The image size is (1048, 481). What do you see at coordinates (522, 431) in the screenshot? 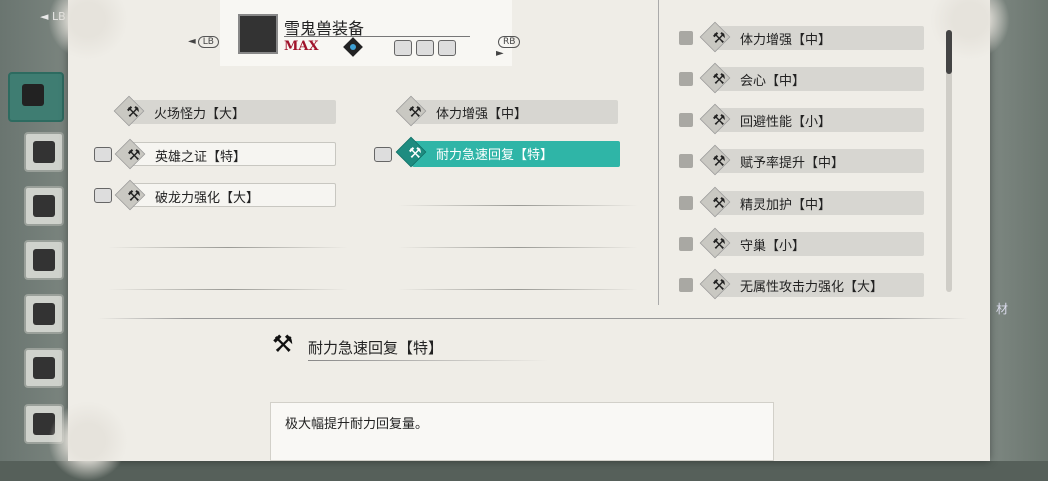
I see `detail-description-box: 极大幅提升耐力回复量。` at bounding box center [522, 431].